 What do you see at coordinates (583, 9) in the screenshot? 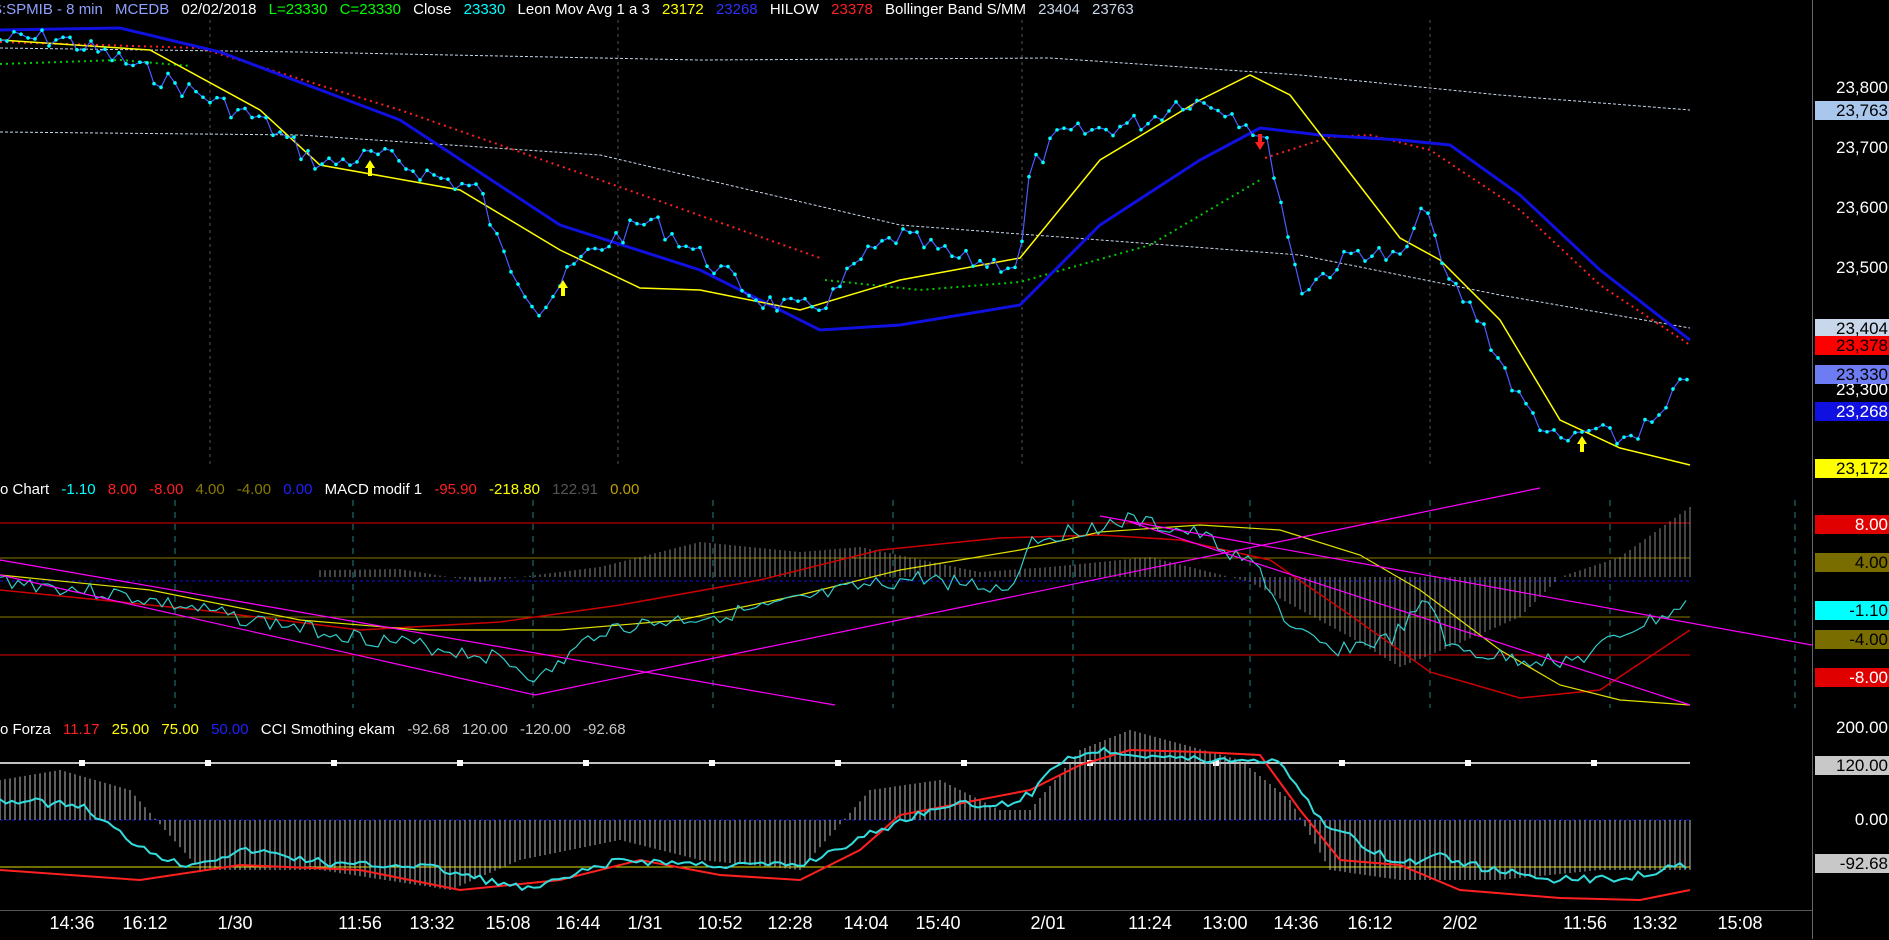
I see `mov-avg-label: Leon Mov Avg 1 a 3` at bounding box center [583, 9].